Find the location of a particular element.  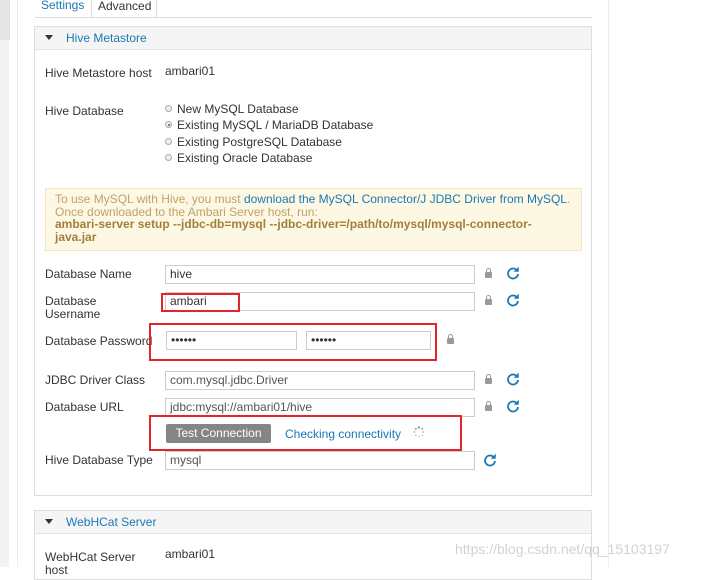

collapse-handle is located at coordinates (5, 20).